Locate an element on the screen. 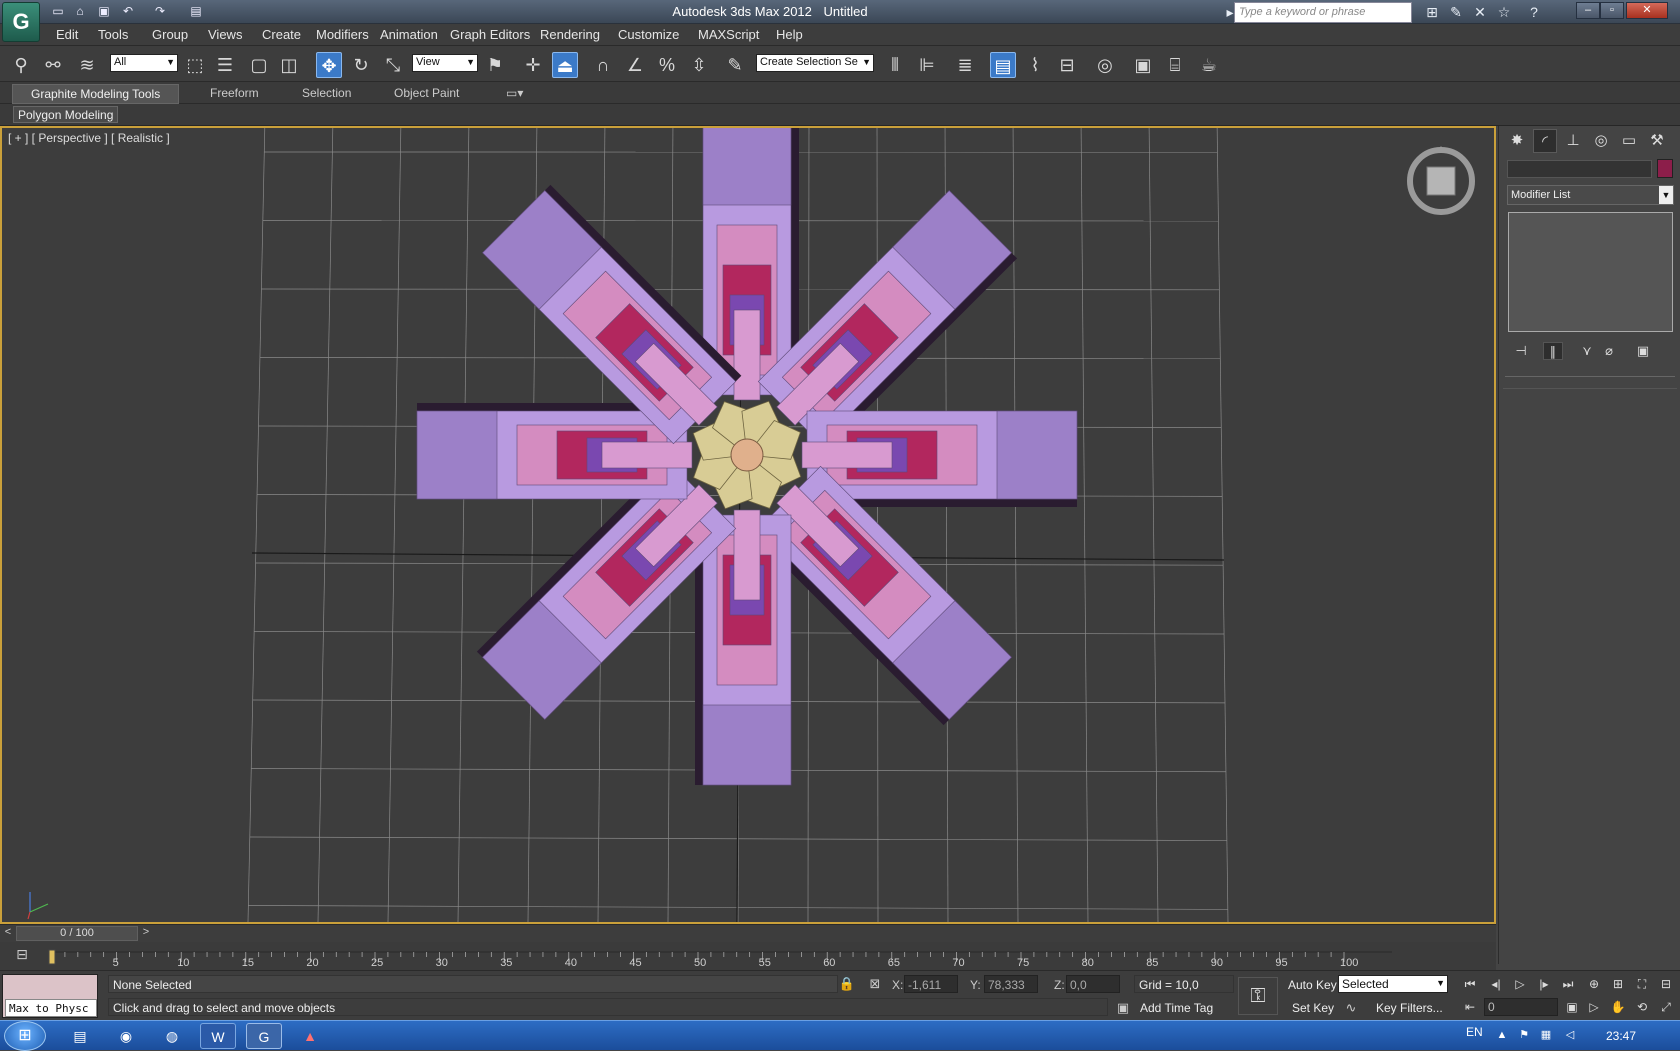 The width and height of the screenshot is (1680, 1051). communication-icon: ✕ is located at coordinates (1480, 12).